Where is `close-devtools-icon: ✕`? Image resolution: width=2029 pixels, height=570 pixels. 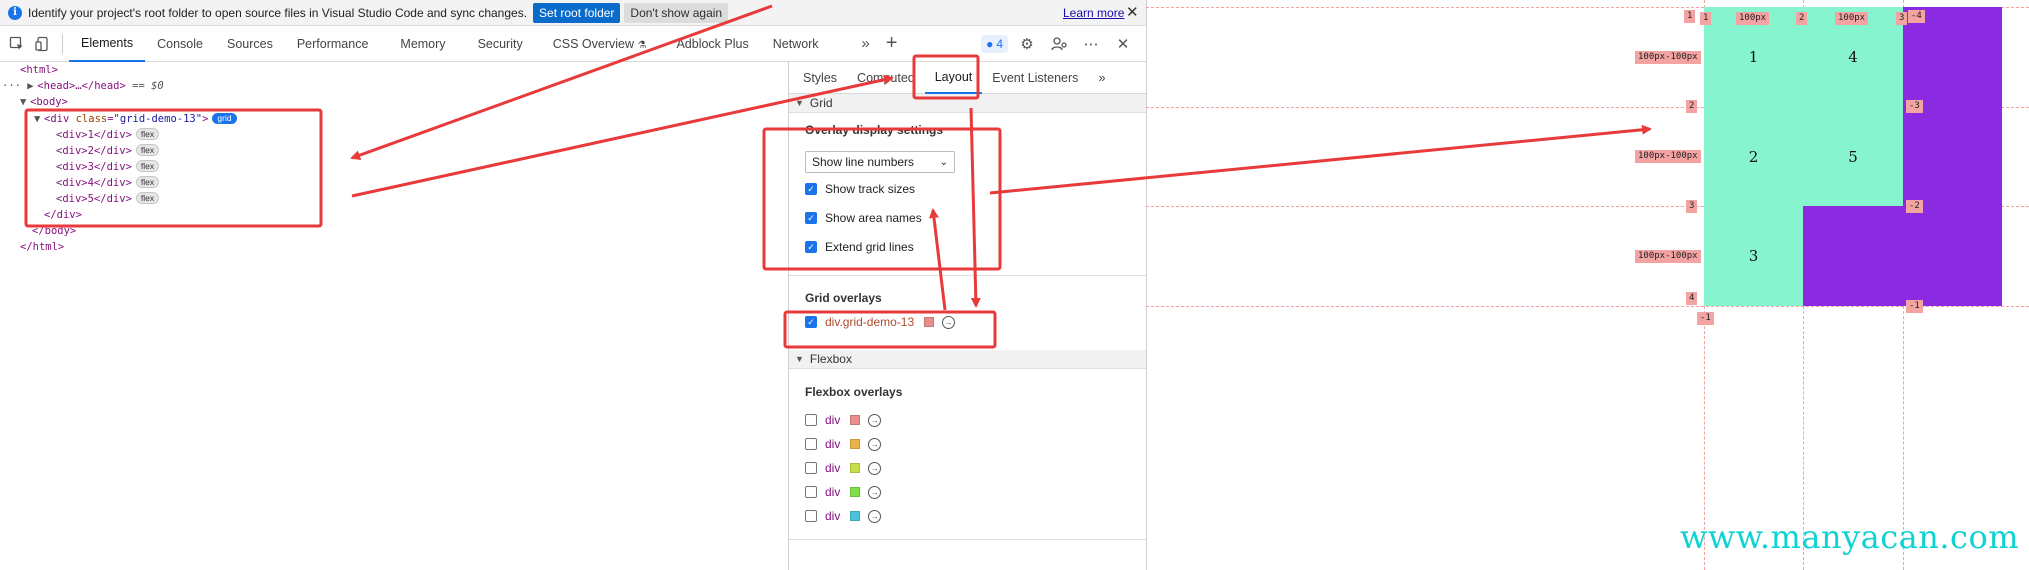
close-devtools-icon: ✕ is located at coordinates (1123, 44).